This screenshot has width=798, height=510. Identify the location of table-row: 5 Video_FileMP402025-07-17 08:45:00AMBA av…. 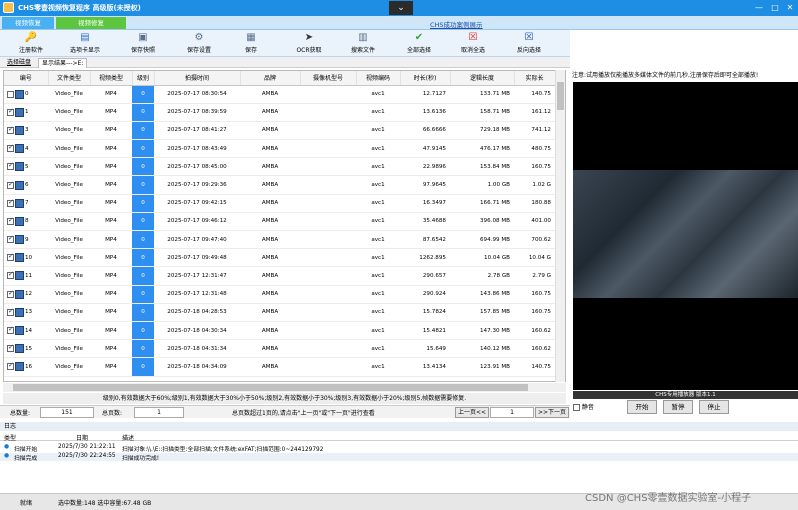
(279, 167).